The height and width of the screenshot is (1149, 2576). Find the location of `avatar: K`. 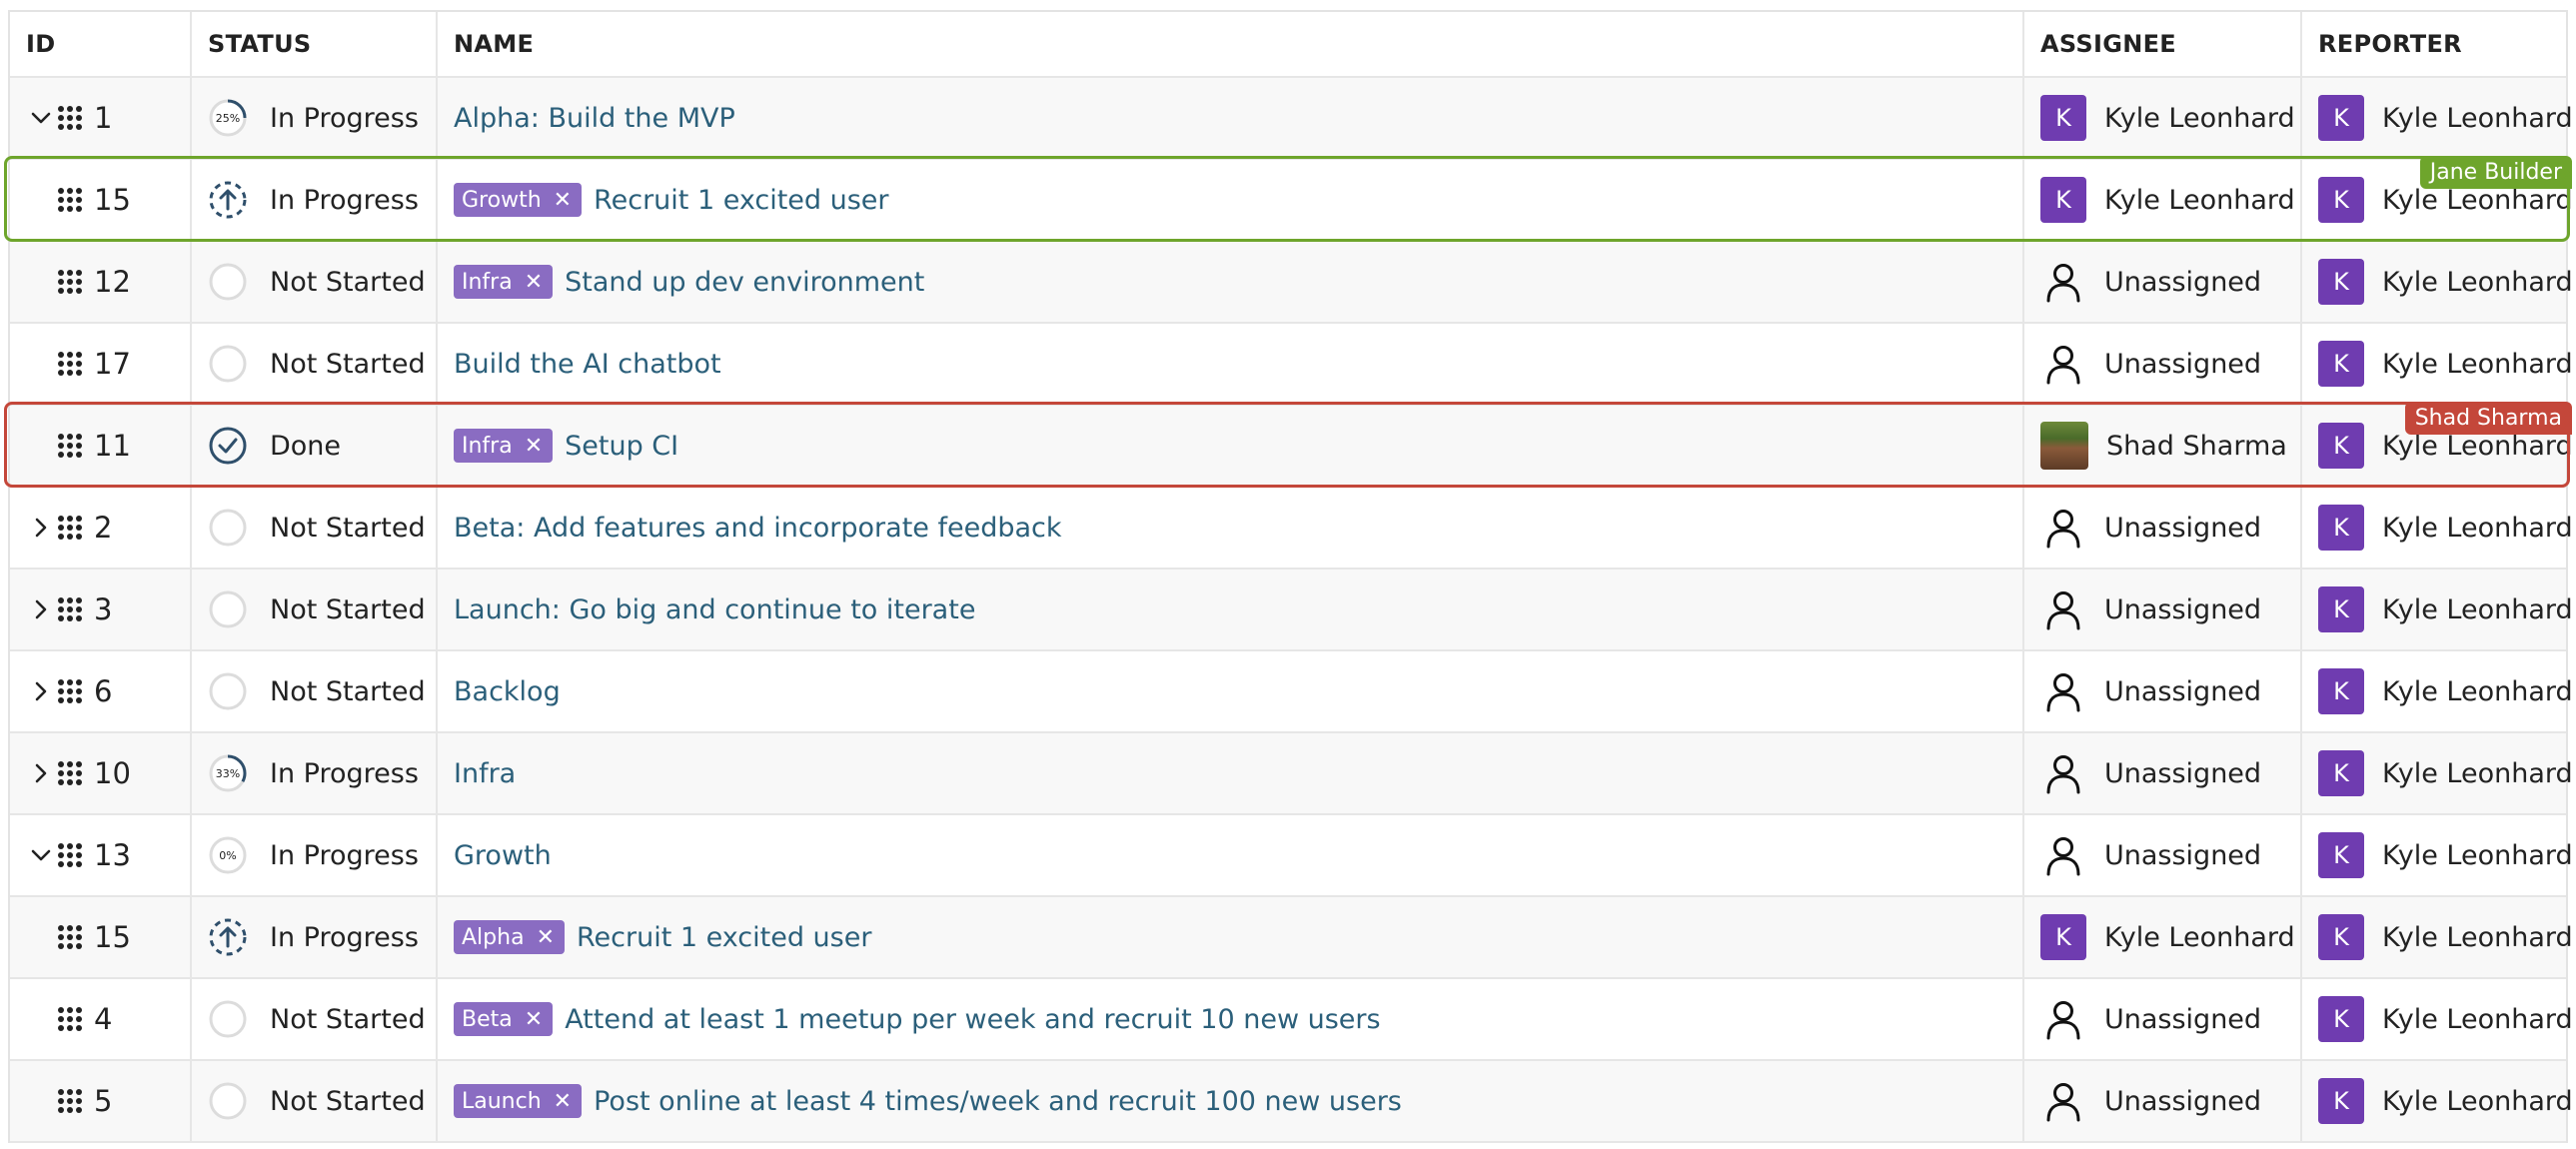

avatar: K is located at coordinates (2341, 200).